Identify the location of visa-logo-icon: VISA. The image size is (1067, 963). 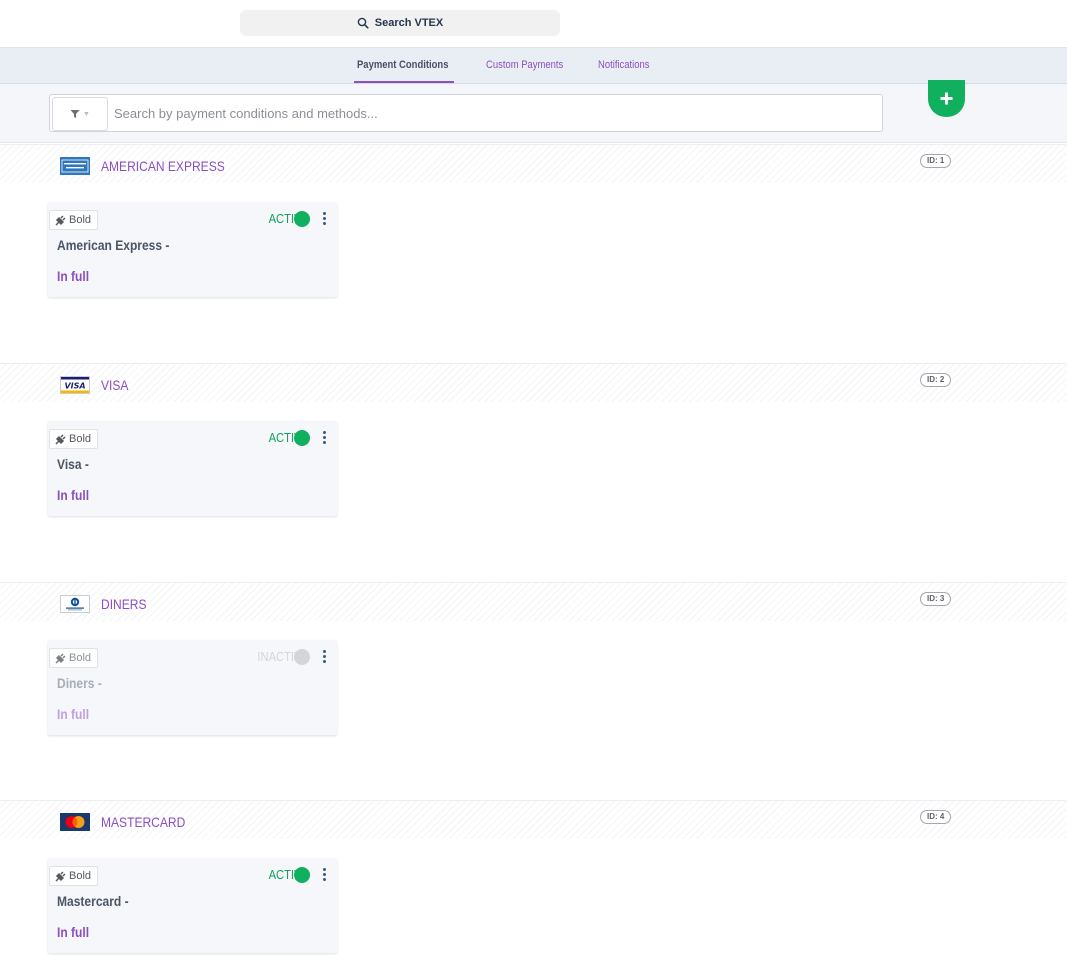
(75, 385).